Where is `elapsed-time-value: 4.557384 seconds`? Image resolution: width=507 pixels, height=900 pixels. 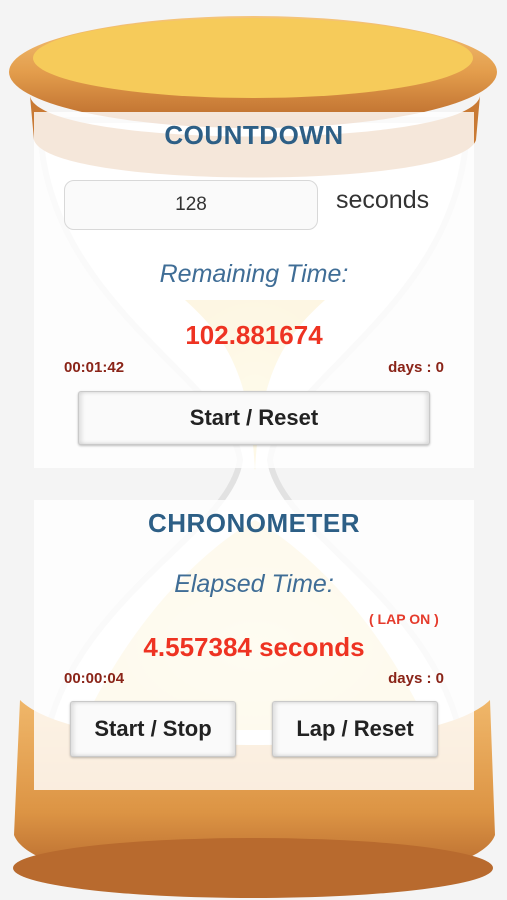
elapsed-time-value: 4.557384 seconds is located at coordinates (254, 647).